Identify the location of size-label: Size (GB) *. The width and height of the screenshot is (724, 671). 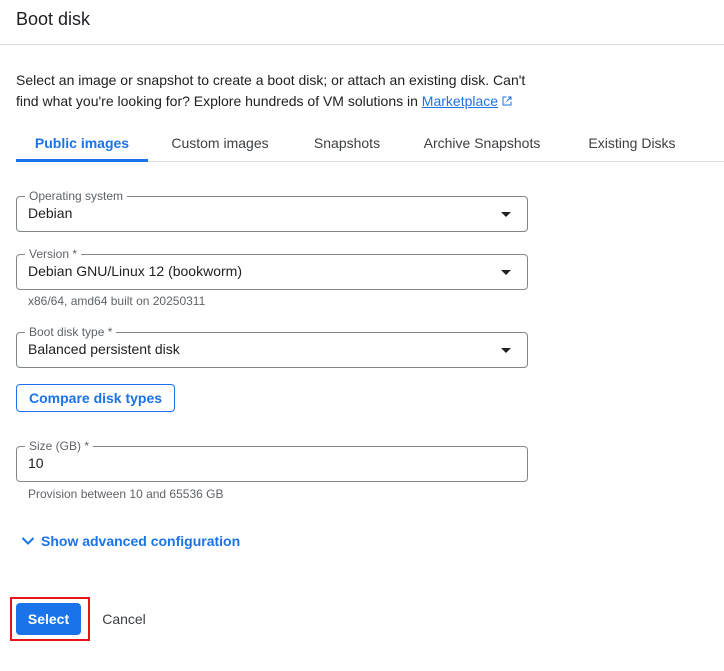
(59, 446).